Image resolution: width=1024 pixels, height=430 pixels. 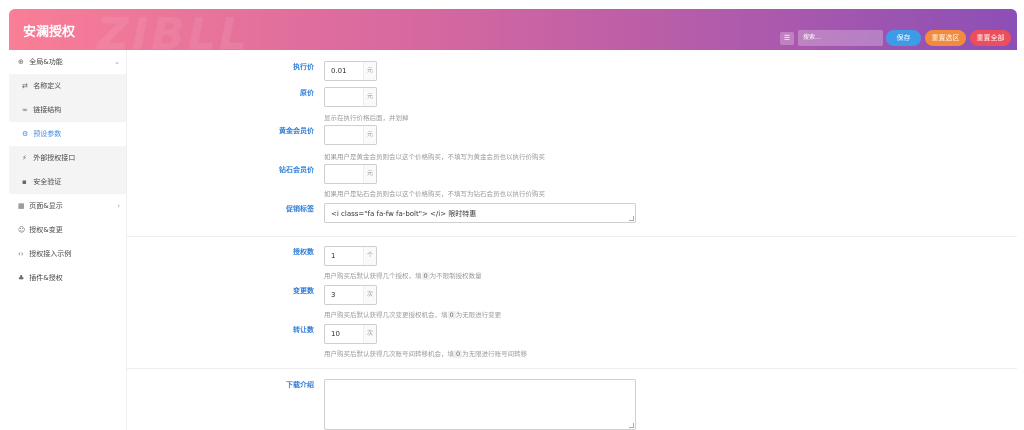 I want to click on field-value: 10, so click(x=335, y=334).